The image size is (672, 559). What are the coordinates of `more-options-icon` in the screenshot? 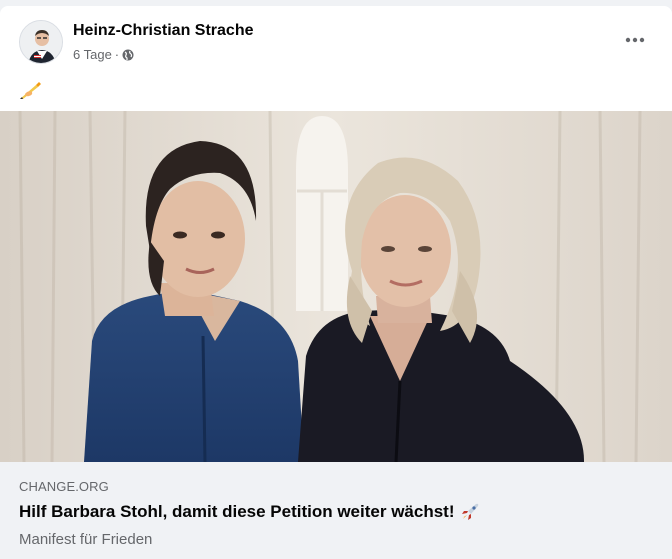 It's located at (635, 40).